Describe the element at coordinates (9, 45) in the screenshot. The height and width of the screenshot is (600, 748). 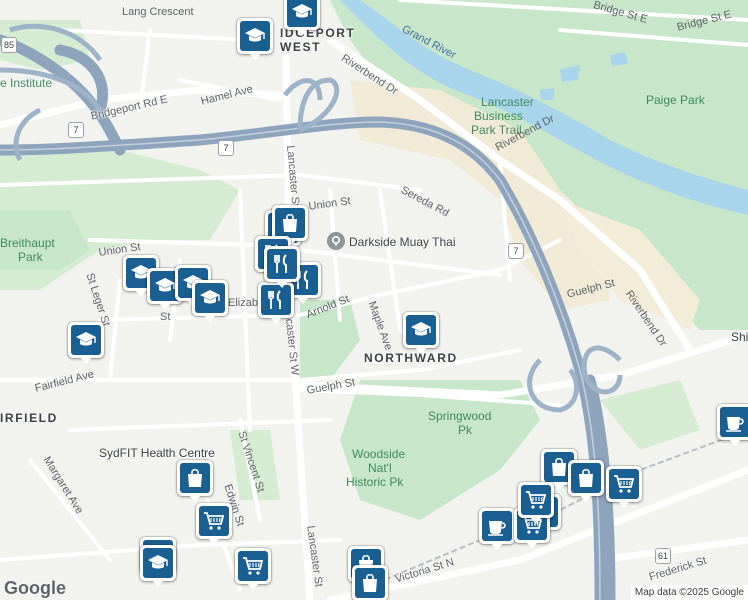
I see `highway-shield: 85` at that location.